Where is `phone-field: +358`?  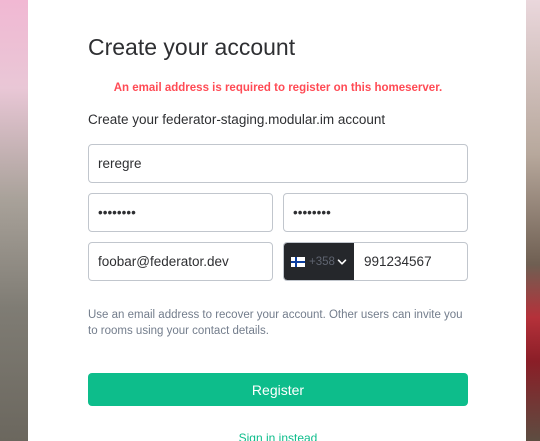 phone-field: +358 is located at coordinates (375, 261).